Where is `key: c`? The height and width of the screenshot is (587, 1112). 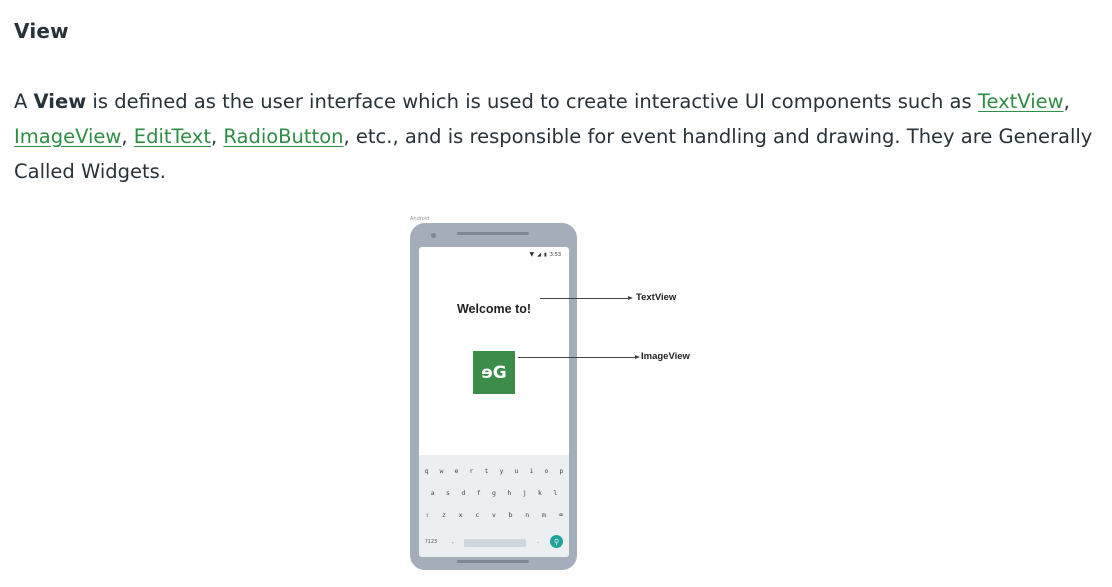
key: c is located at coordinates (477, 515).